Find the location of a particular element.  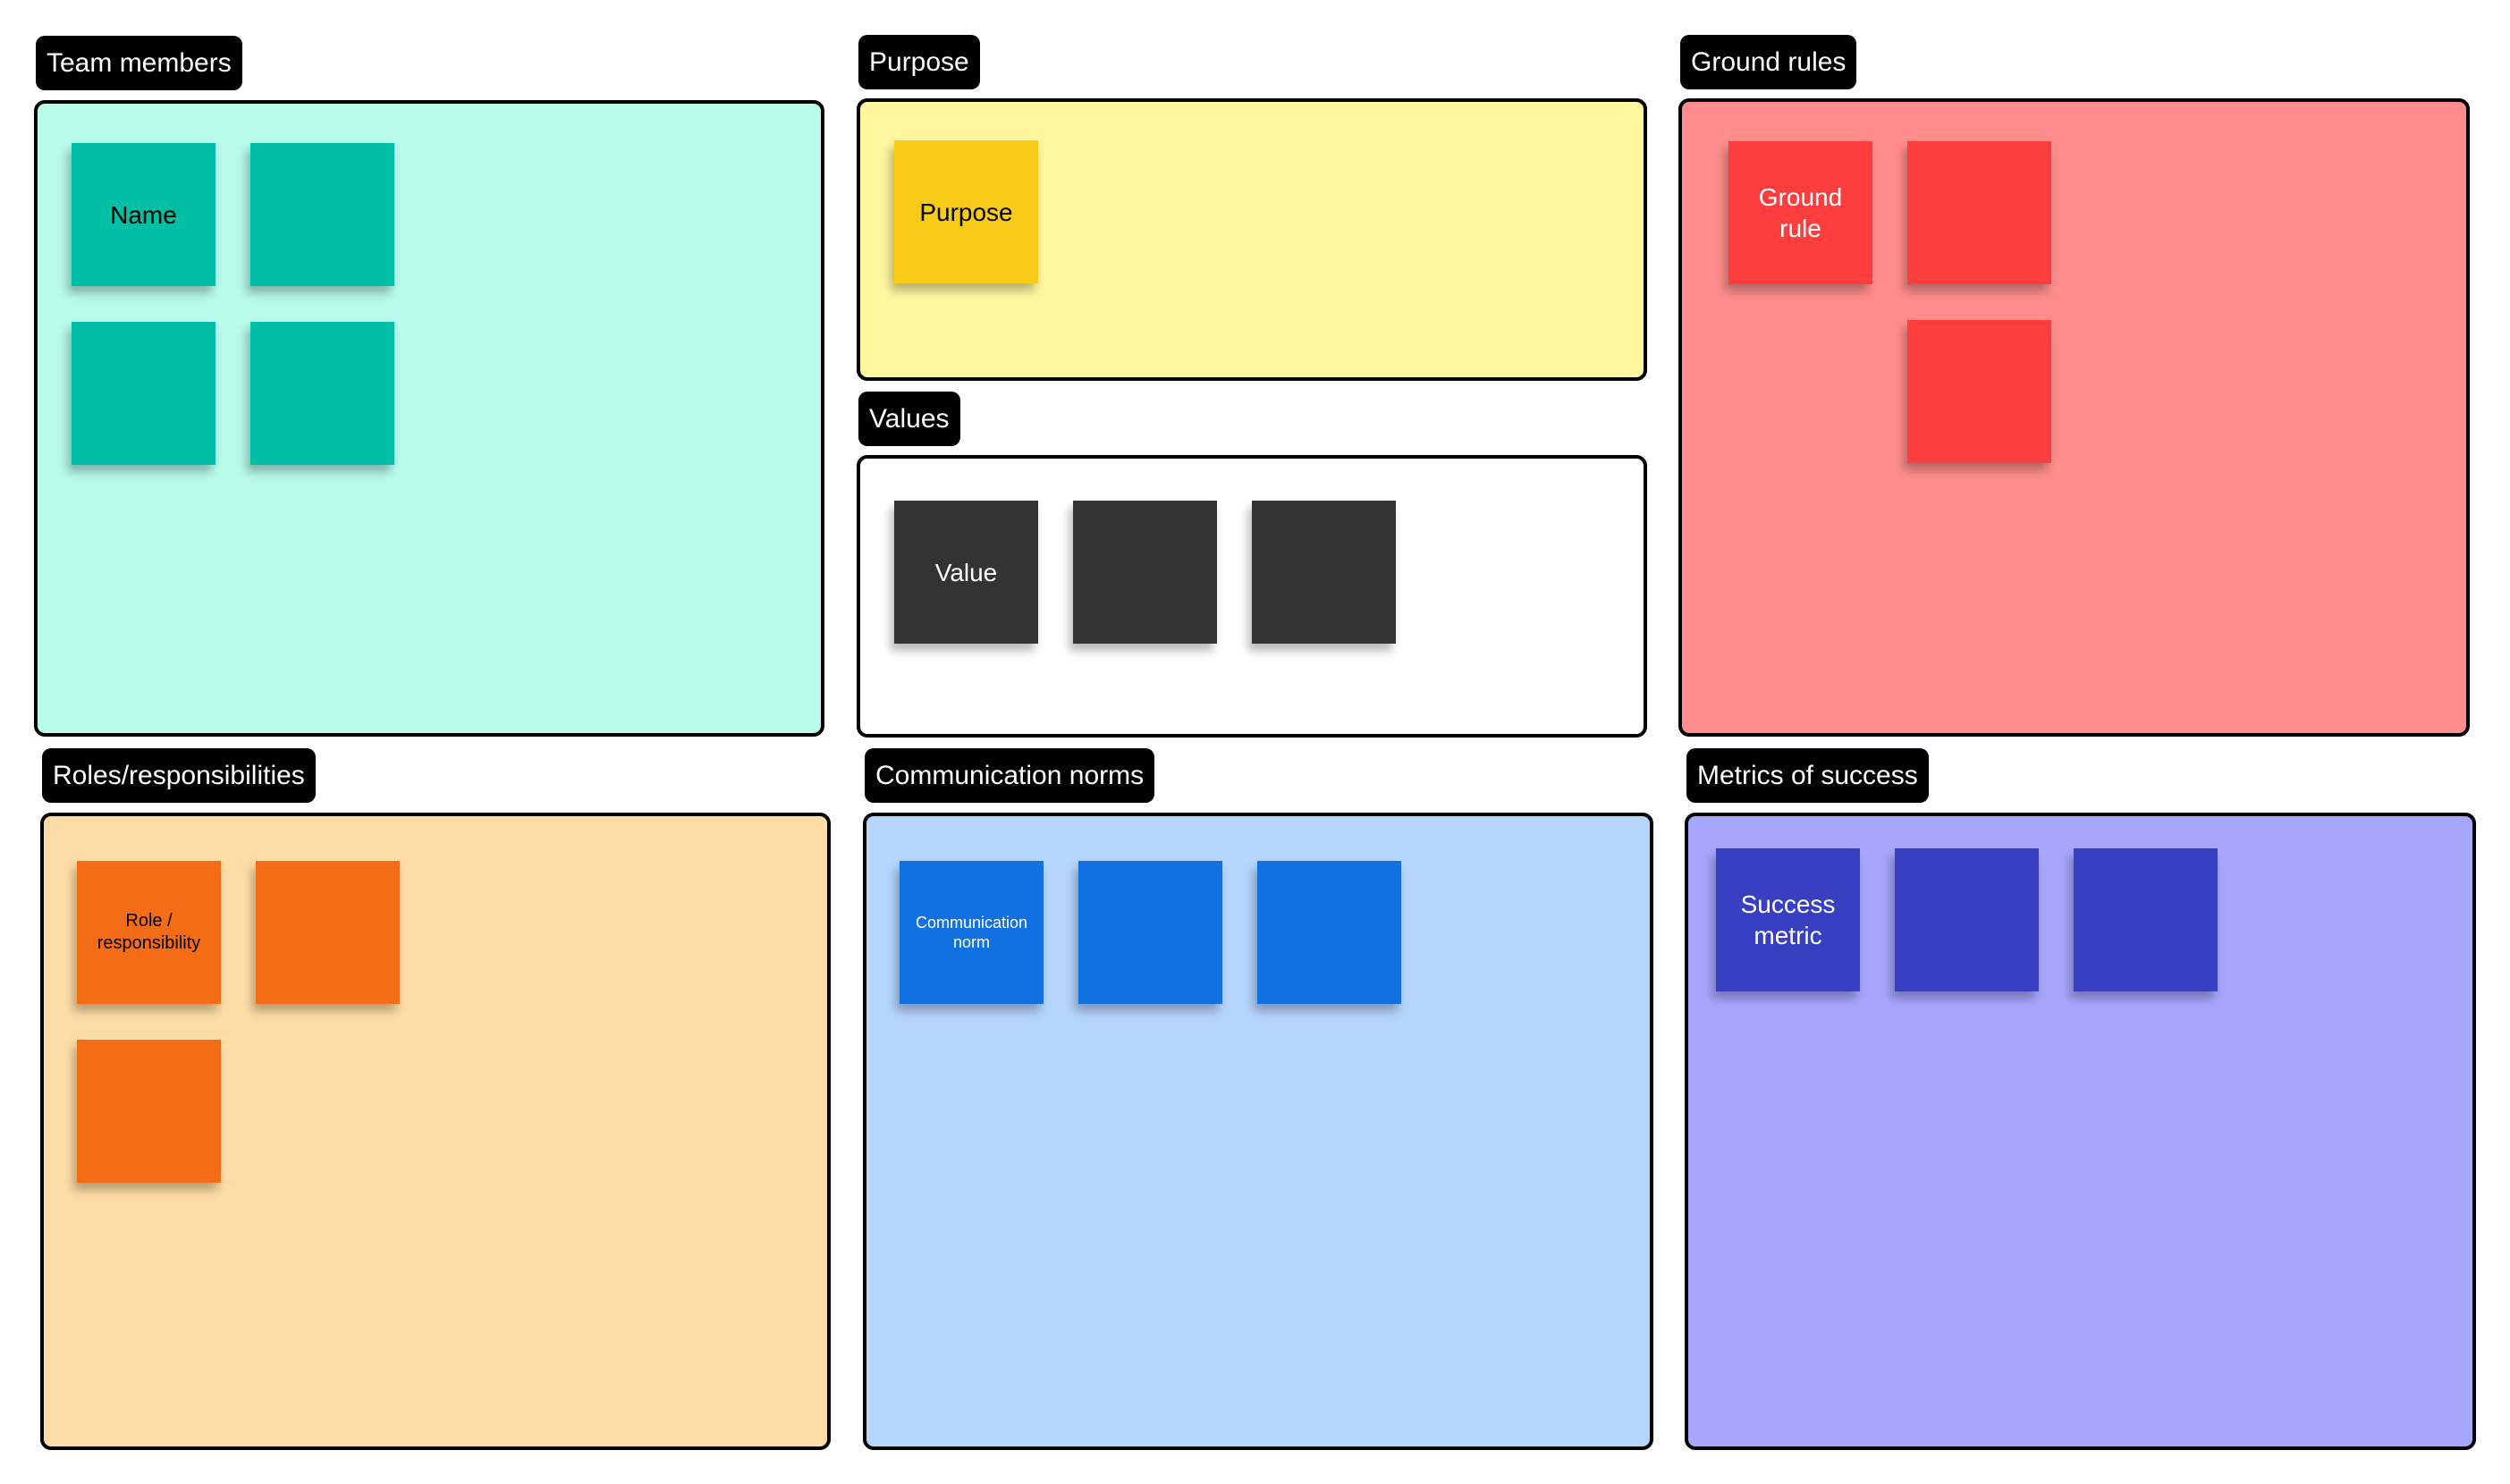

purpose-label: Purpose is located at coordinates (919, 62).